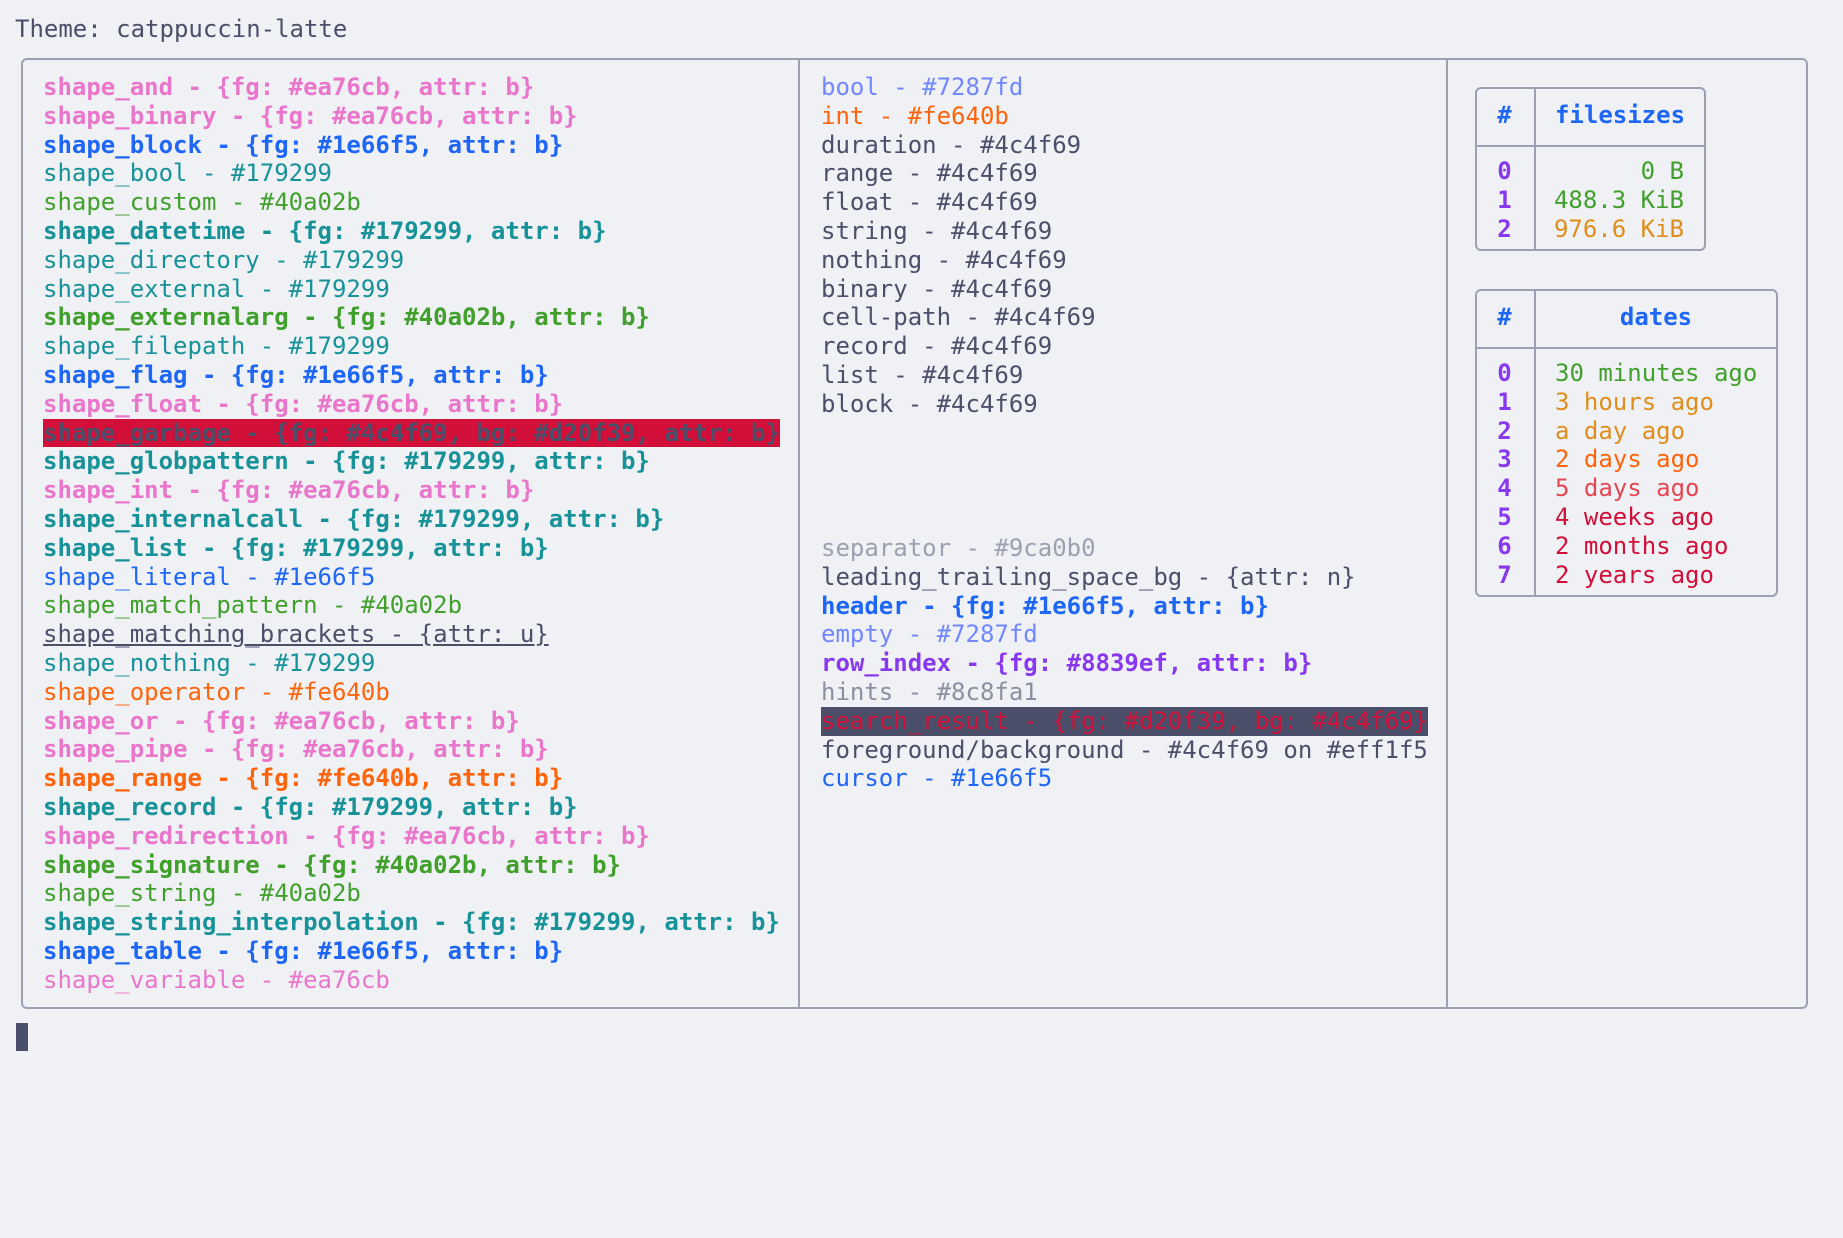 Image resolution: width=1843 pixels, height=1238 pixels. I want to click on misc-style-line: row_index - {fg: #8839ef, attr: b}, so click(1067, 663).